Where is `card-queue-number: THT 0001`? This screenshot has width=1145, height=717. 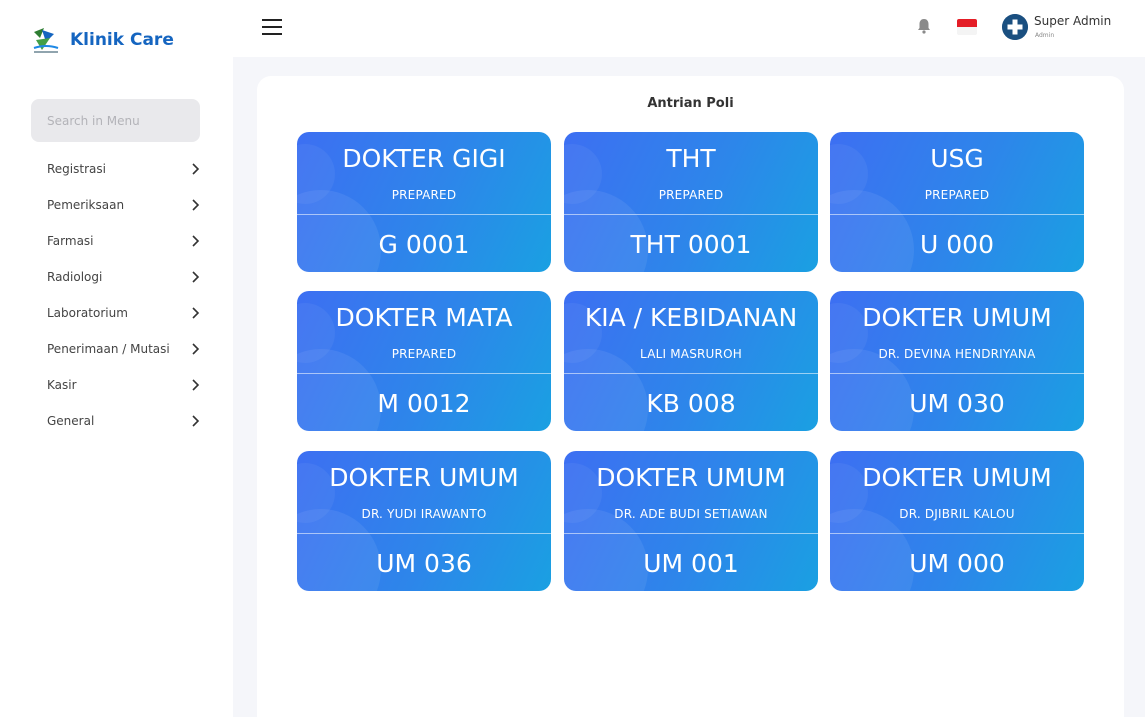
card-queue-number: THT 0001 is located at coordinates (691, 244).